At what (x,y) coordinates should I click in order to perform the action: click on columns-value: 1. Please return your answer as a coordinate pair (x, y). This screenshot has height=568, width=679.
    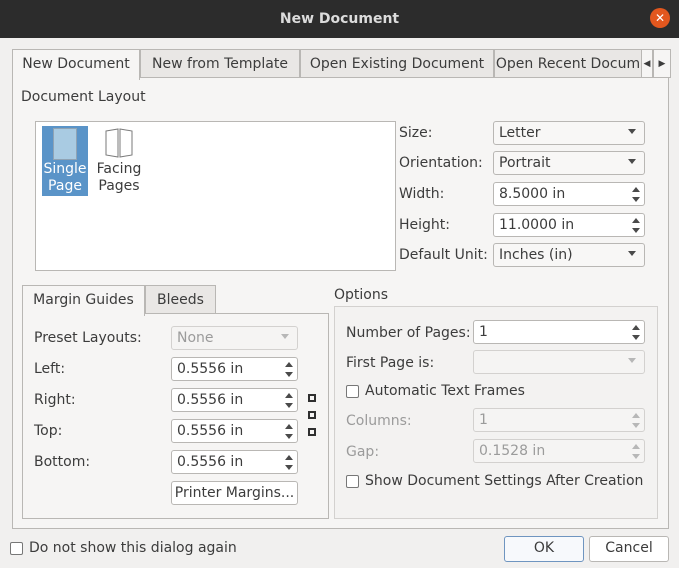
    Looking at the image, I should click on (483, 420).